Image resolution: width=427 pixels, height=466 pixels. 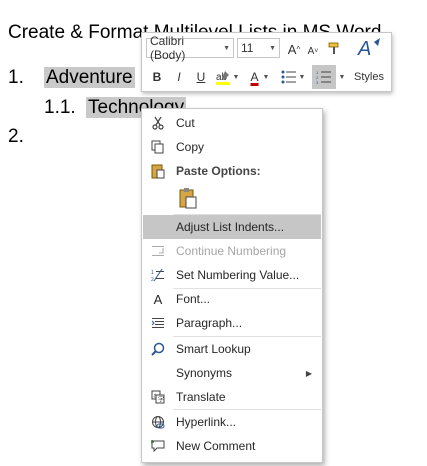 I want to click on menu-item-label: Synonyms, so click(x=204, y=373).